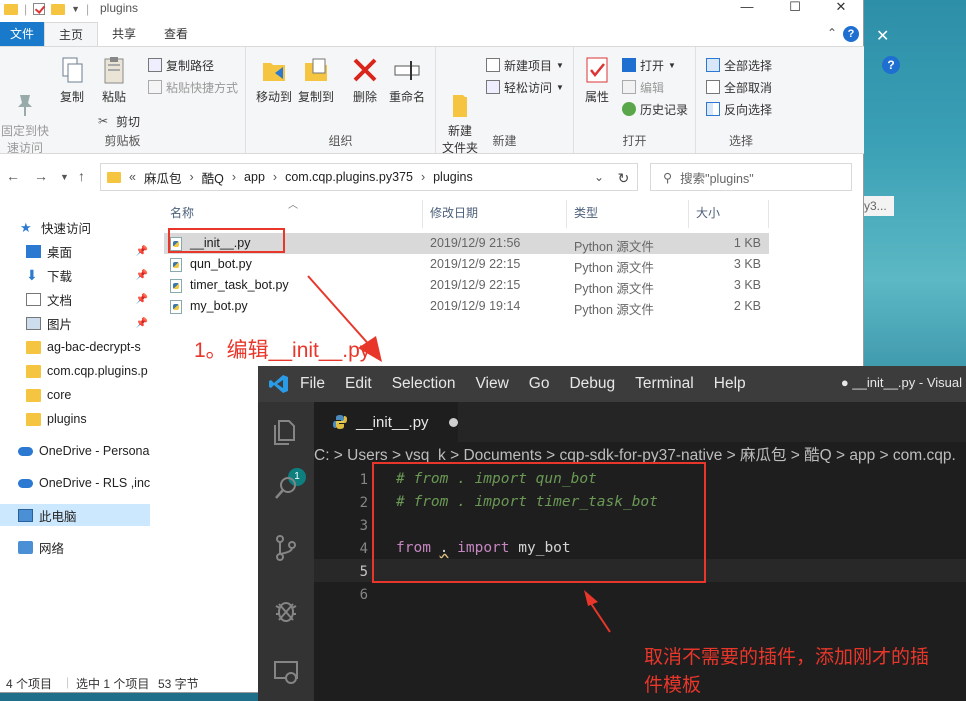 This screenshot has height=701, width=966. I want to click on menu-selection: Selection, so click(424, 384).